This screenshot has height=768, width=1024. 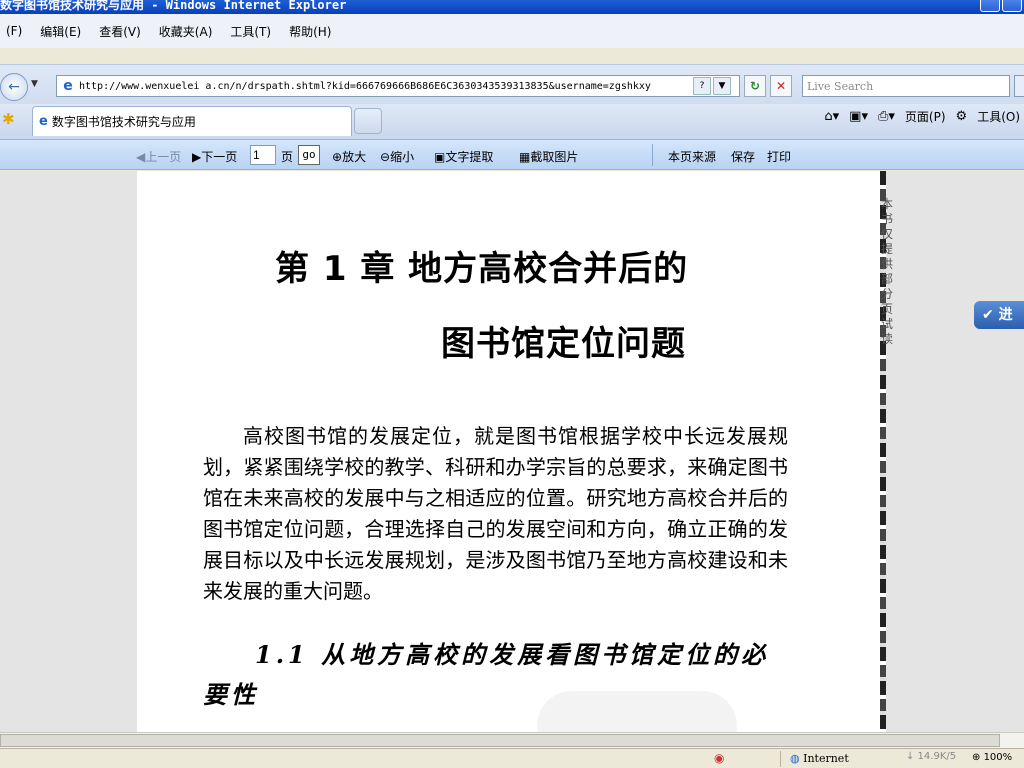 What do you see at coordinates (722, 86) in the screenshot?
I see `address-dropdown-icon: ▼` at bounding box center [722, 86].